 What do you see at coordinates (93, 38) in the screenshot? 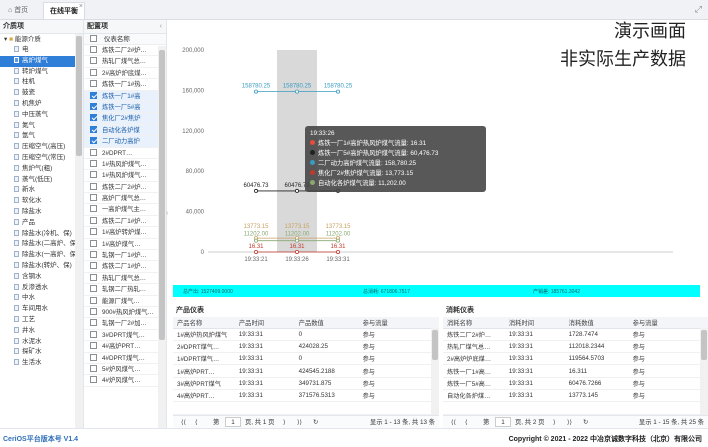
I see `select-all-checkbox` at bounding box center [93, 38].